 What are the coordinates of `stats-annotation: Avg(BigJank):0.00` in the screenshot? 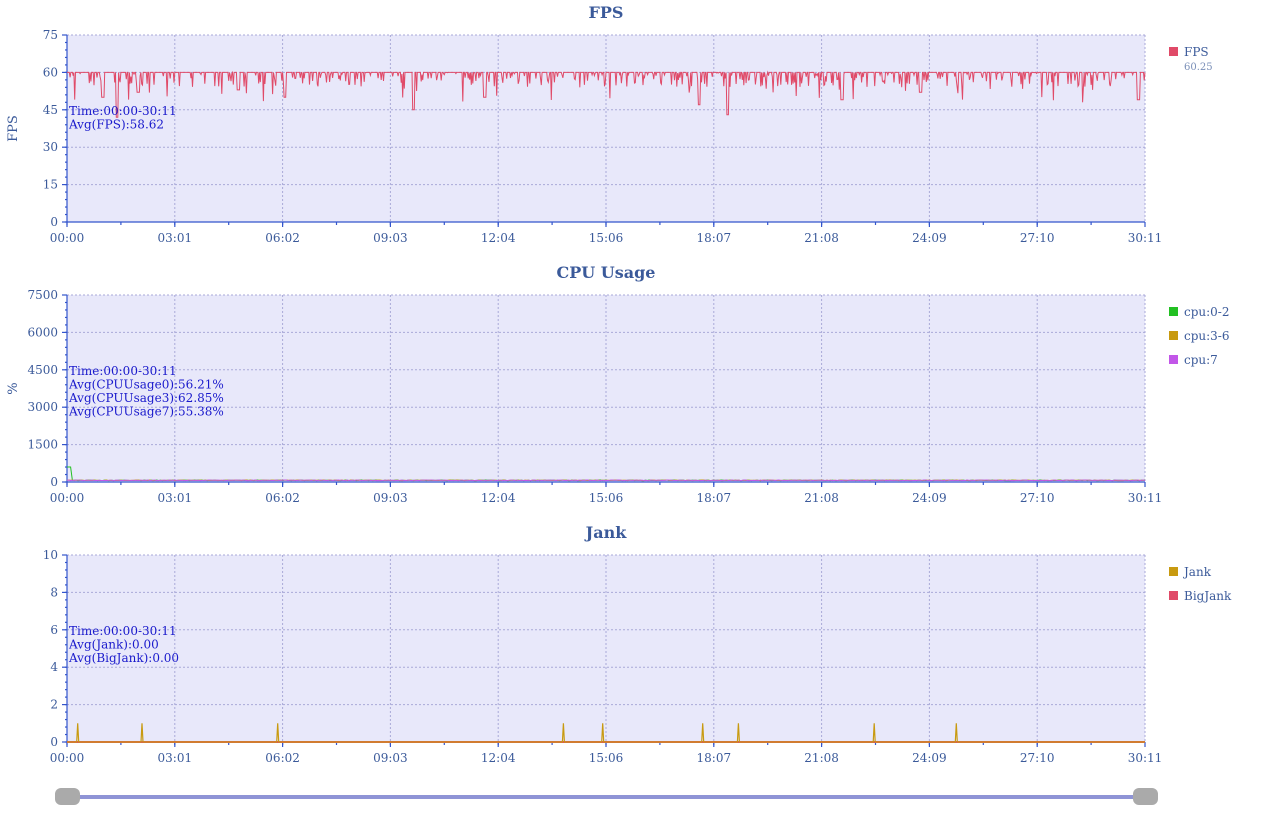 It's located at (123, 658).